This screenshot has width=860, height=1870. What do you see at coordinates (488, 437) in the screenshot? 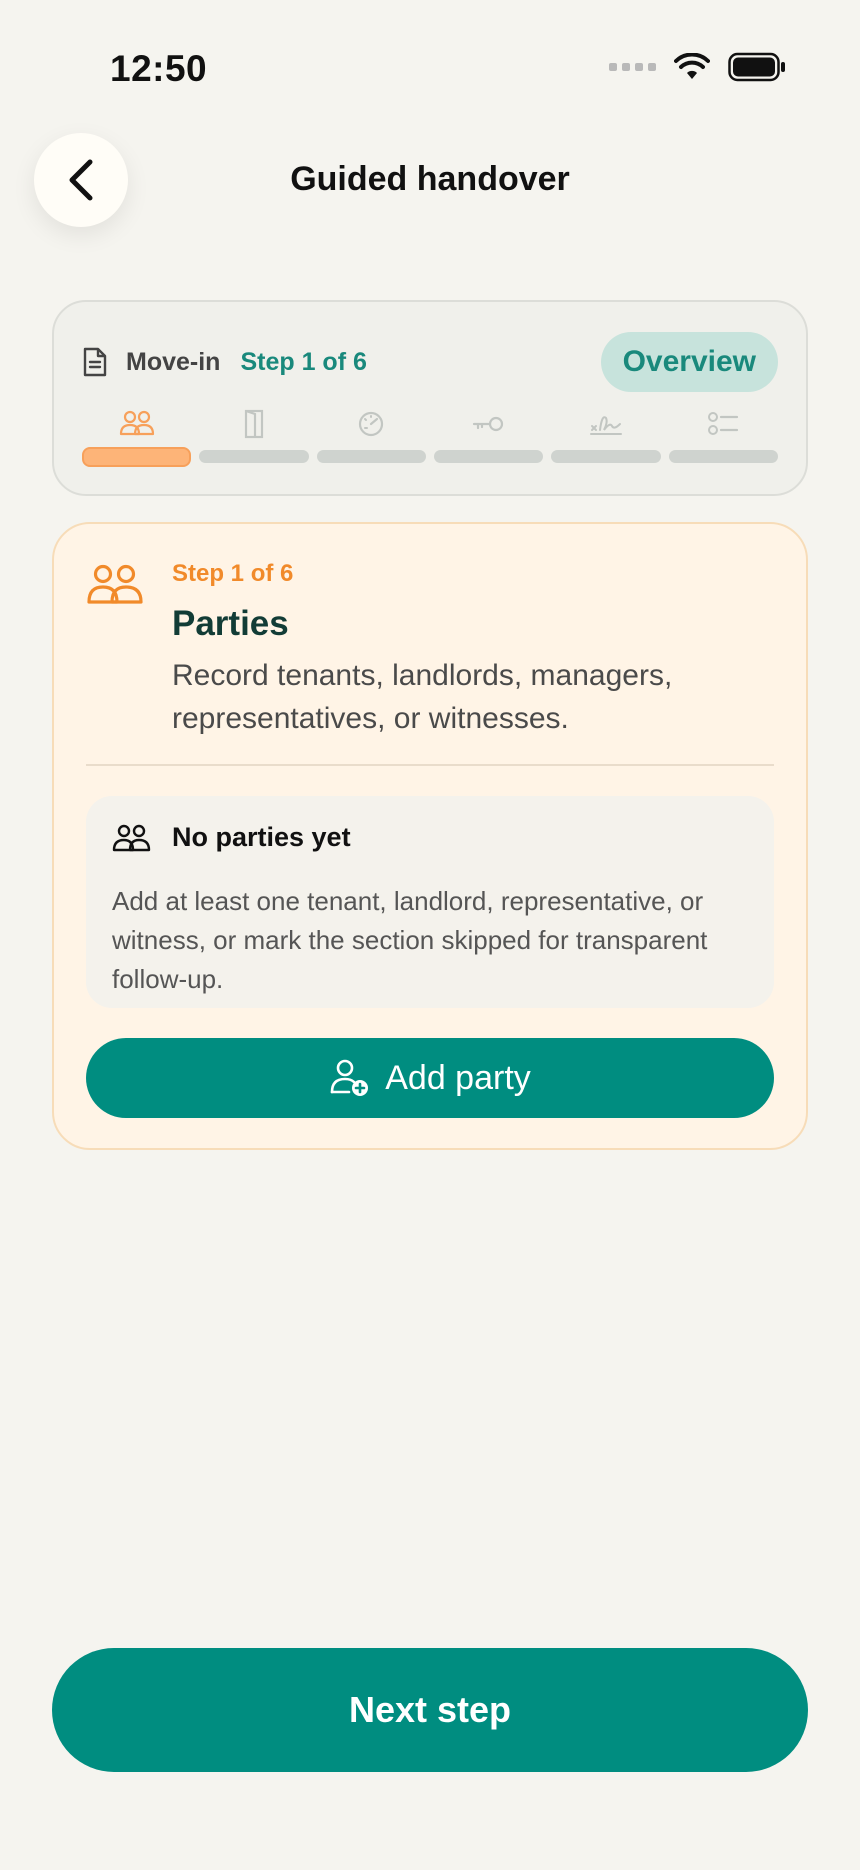
I see `step-keys` at bounding box center [488, 437].